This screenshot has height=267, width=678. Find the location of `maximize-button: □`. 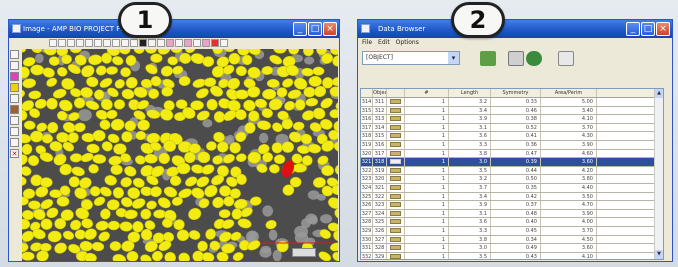

maximize-button: □ is located at coordinates (648, 29).